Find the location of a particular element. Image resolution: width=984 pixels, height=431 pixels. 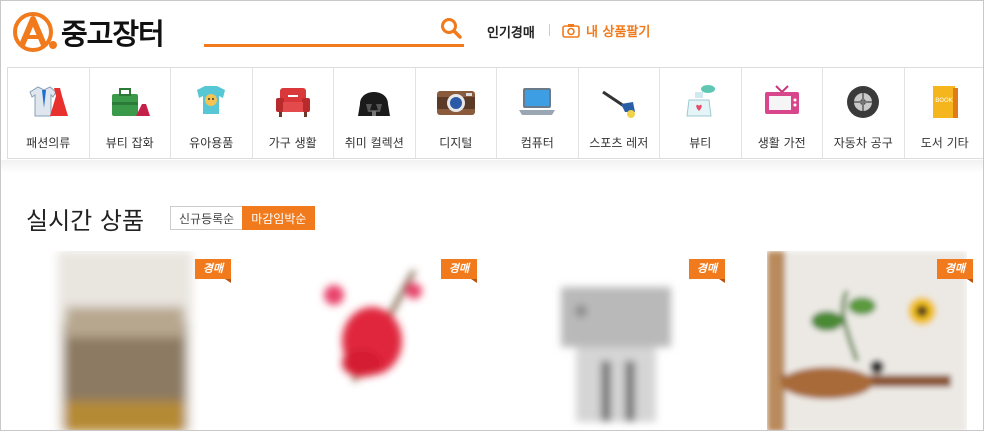

category-shadow is located at coordinates (492, 167).